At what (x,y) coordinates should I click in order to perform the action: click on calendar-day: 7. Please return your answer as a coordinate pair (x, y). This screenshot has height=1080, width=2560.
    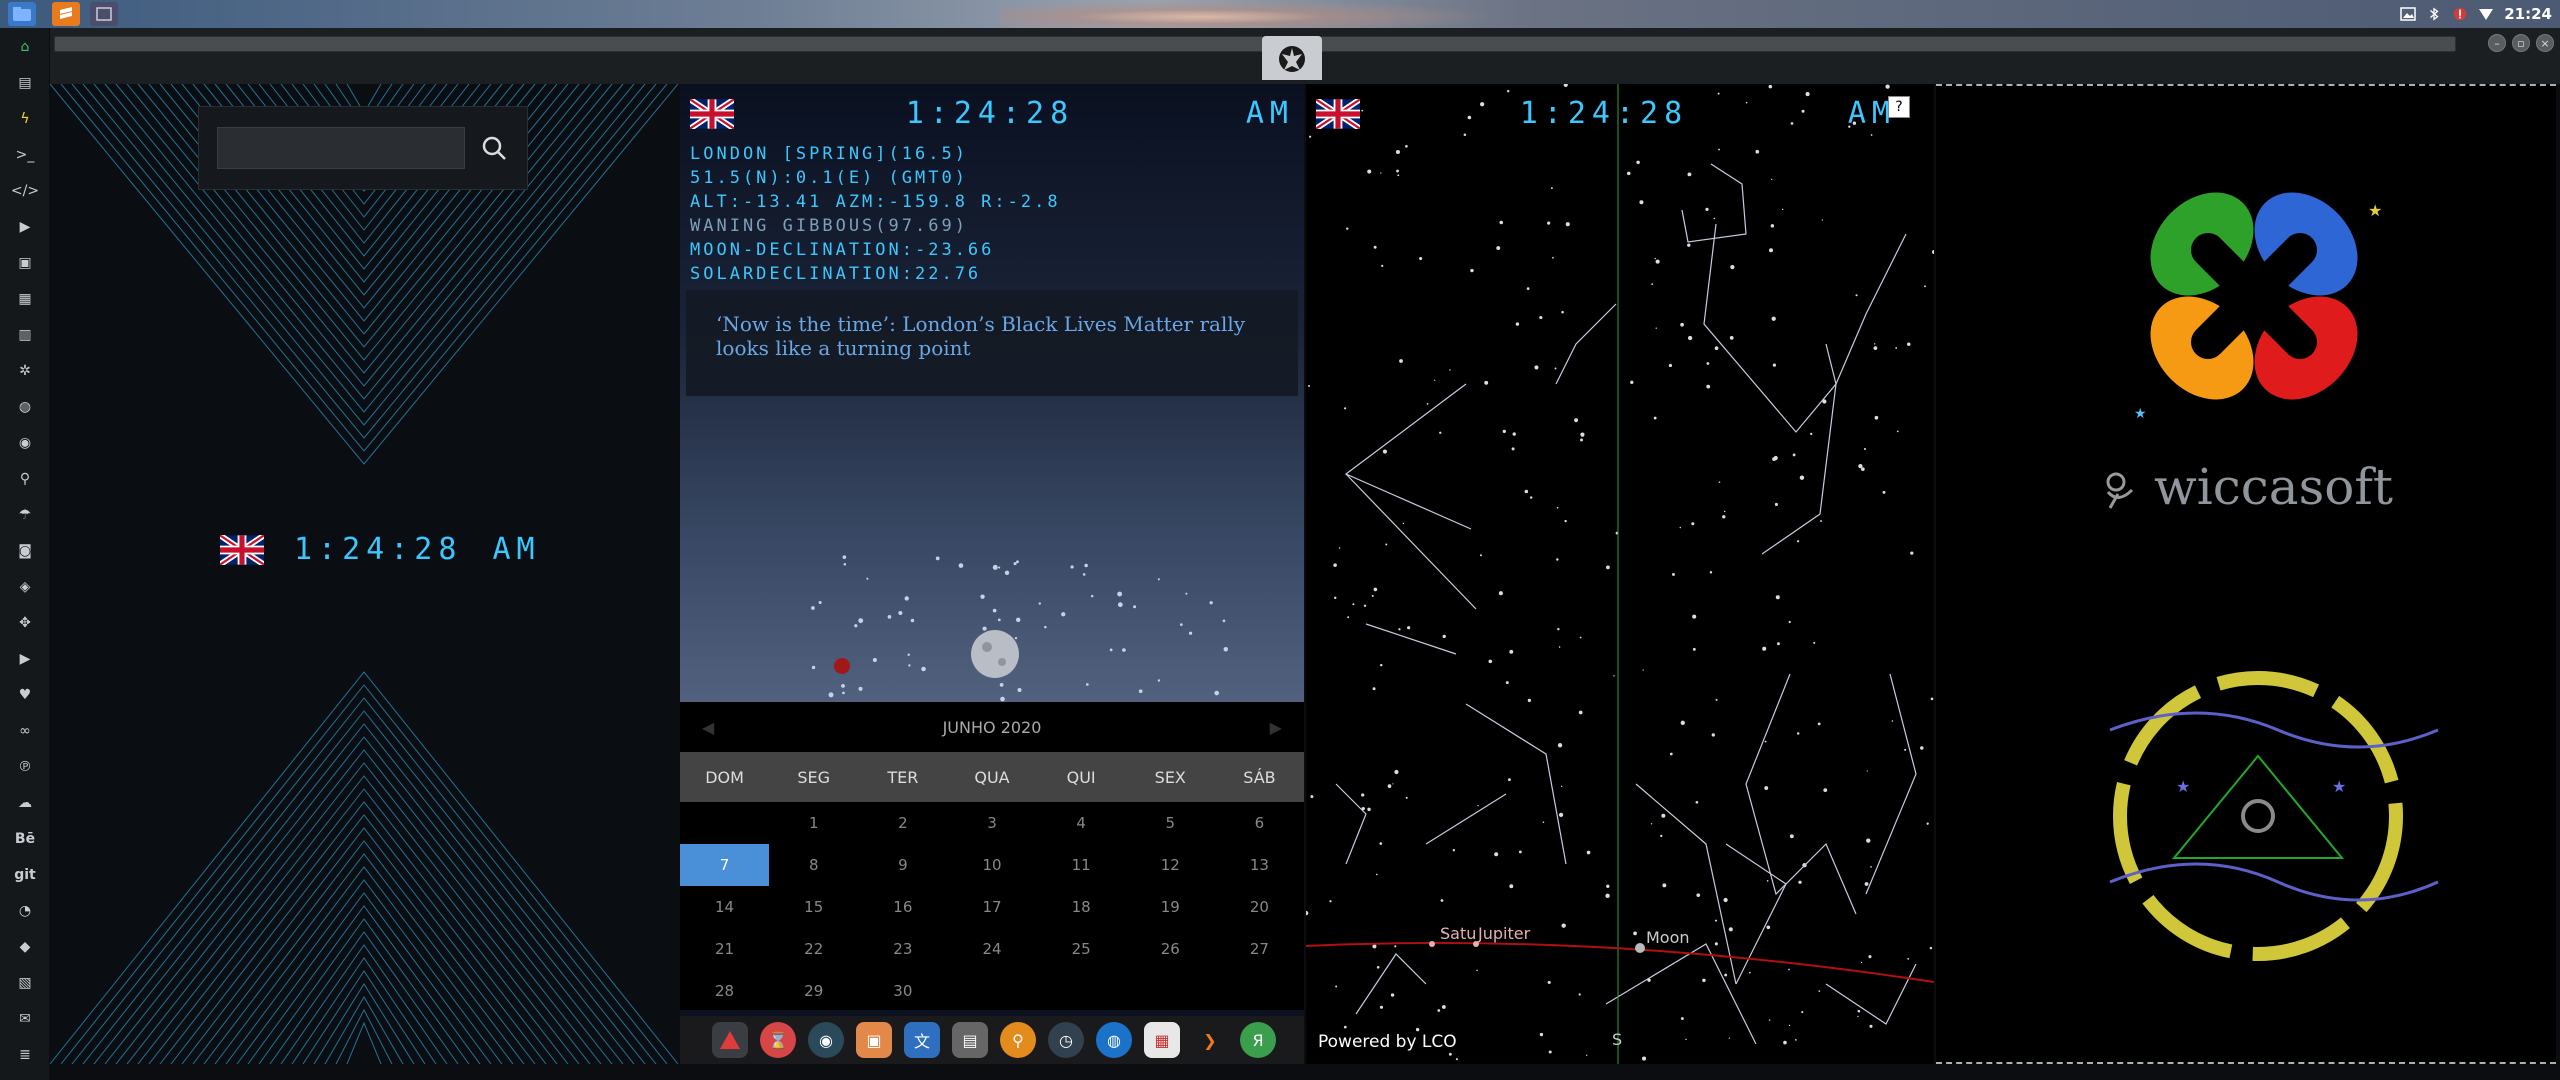
    Looking at the image, I should click on (725, 865).